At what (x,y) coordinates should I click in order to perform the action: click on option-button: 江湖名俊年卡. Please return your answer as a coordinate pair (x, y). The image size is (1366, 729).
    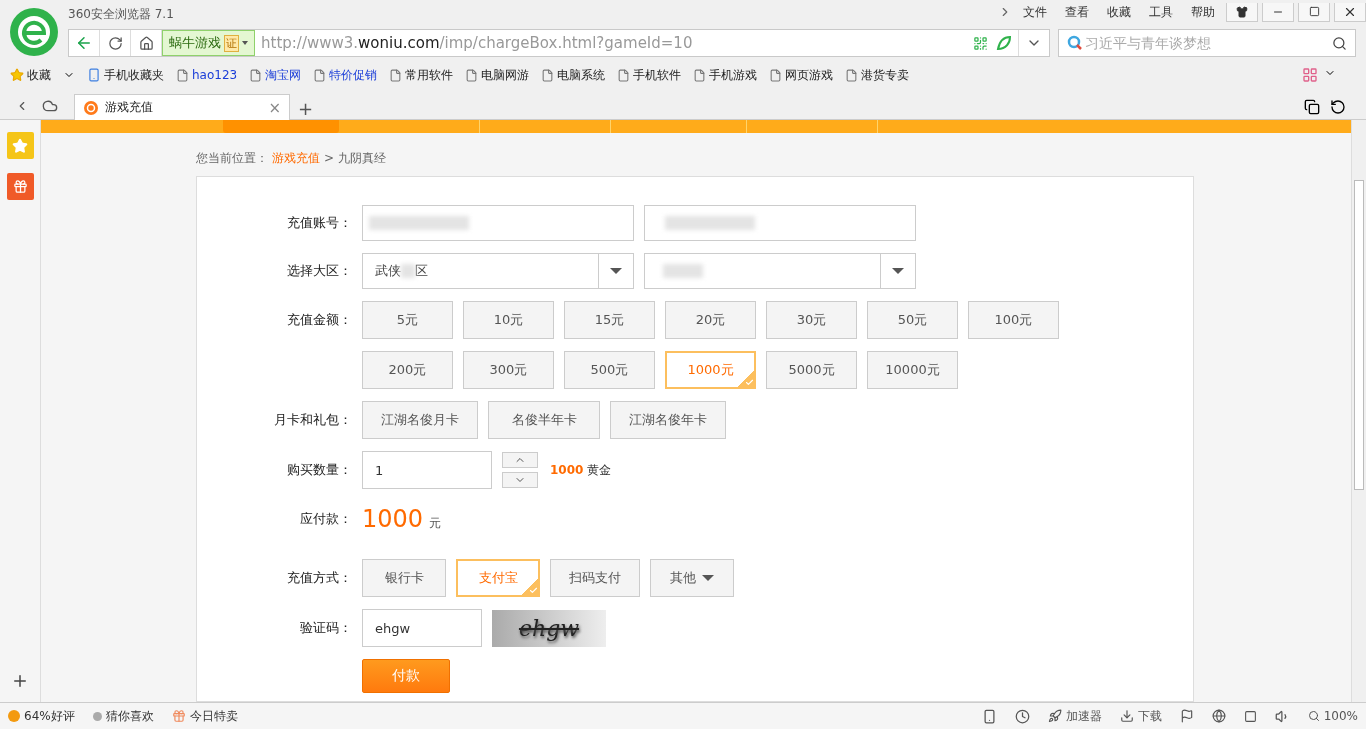
    Looking at the image, I should click on (668, 420).